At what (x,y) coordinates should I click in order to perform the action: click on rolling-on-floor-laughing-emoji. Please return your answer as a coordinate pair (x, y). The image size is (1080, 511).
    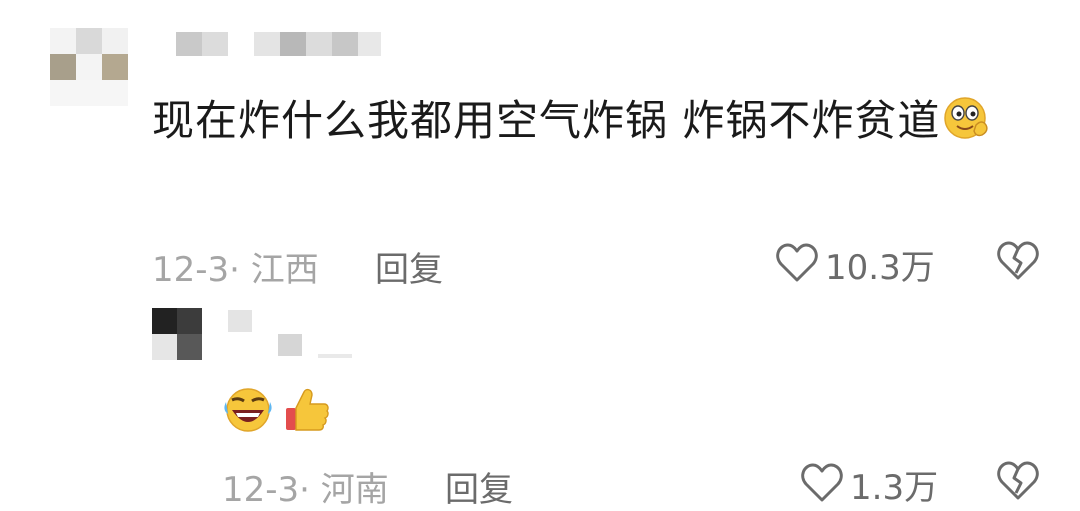
    Looking at the image, I should click on (248, 412).